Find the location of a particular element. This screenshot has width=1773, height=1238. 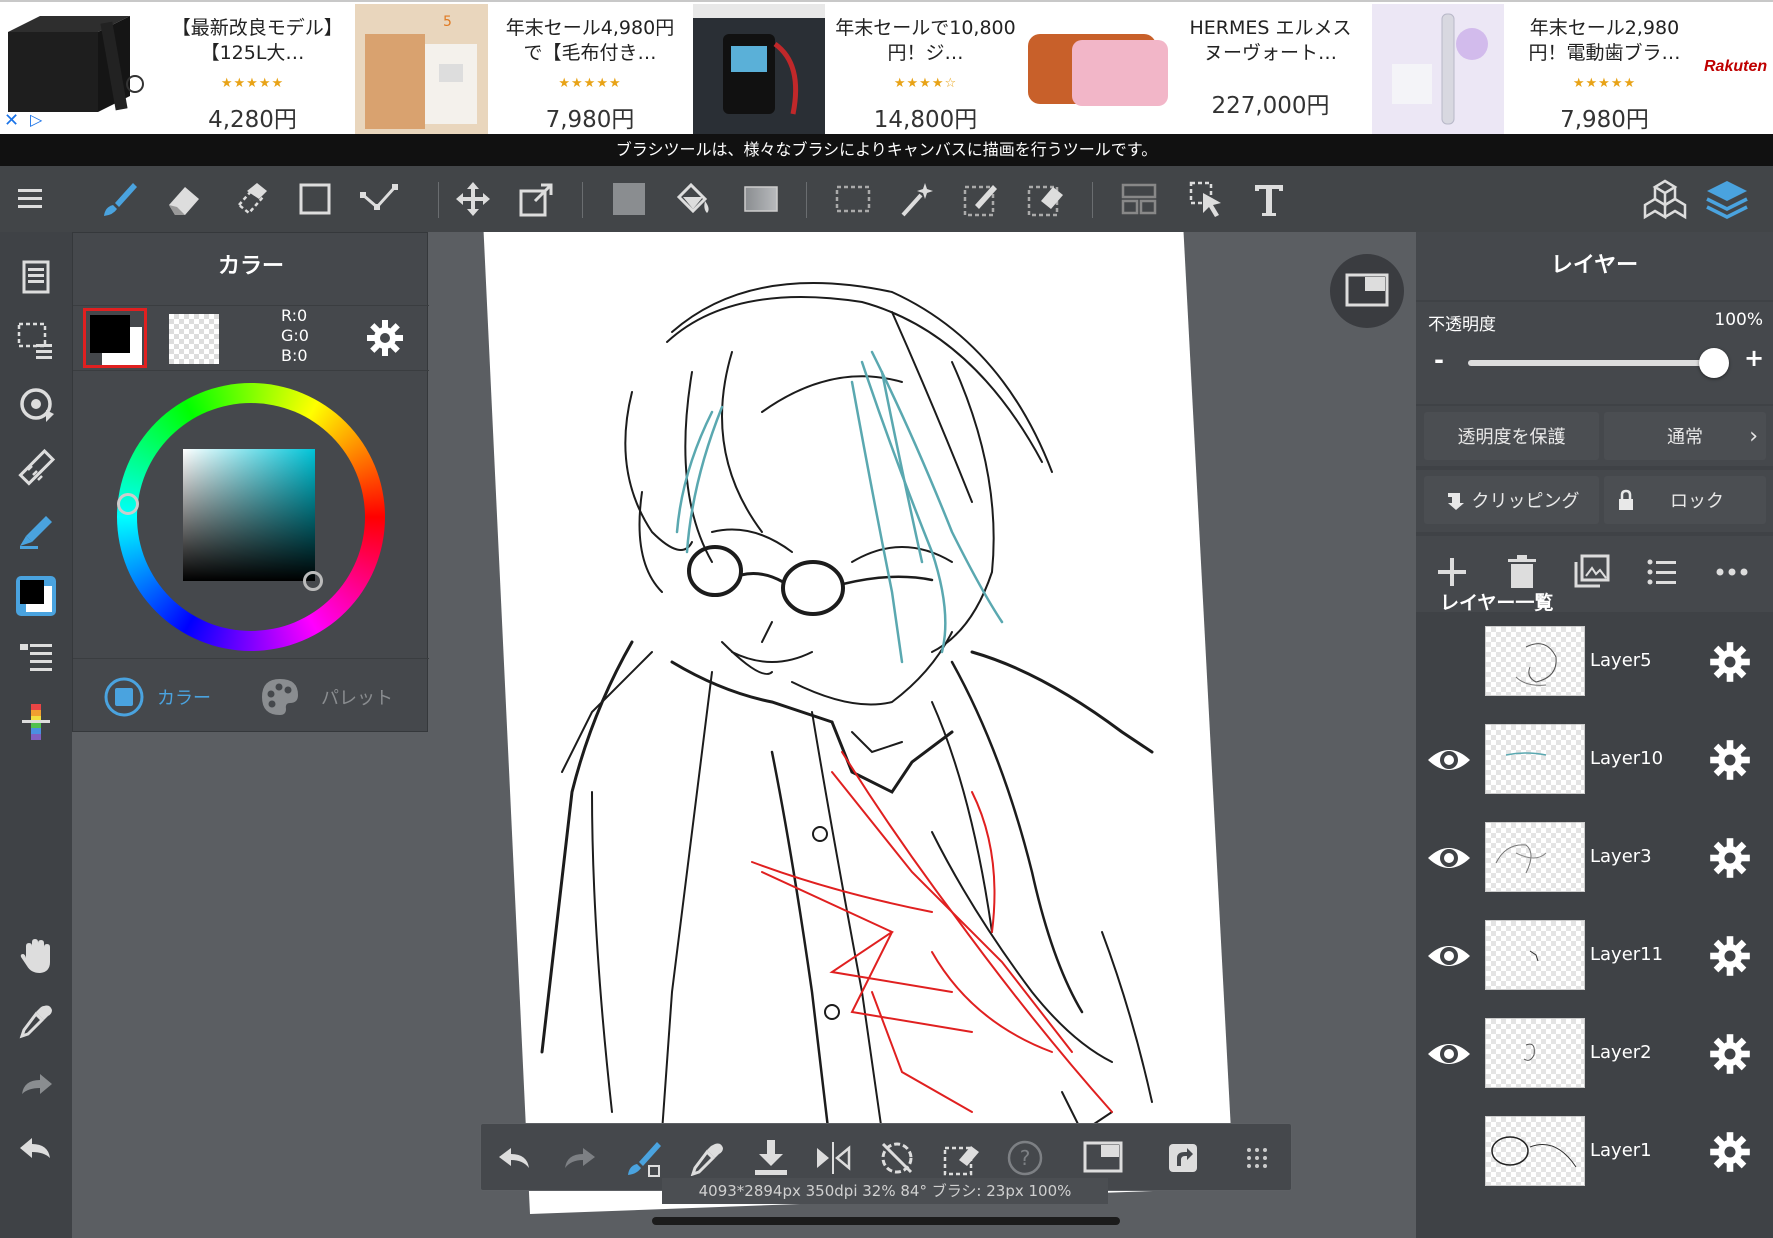

layer-item-layer1: Layer1 is located at coordinates (1594, 1157).